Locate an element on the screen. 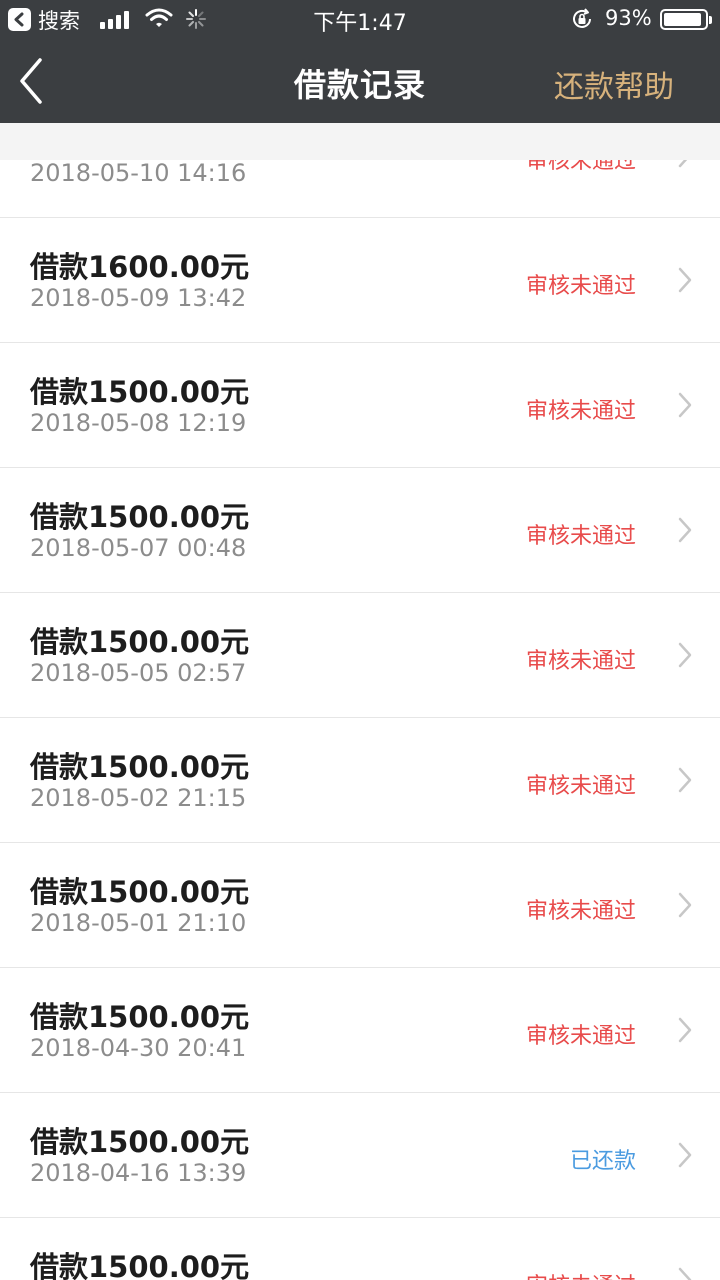  rotation-lock-icon is located at coordinates (582, 18).